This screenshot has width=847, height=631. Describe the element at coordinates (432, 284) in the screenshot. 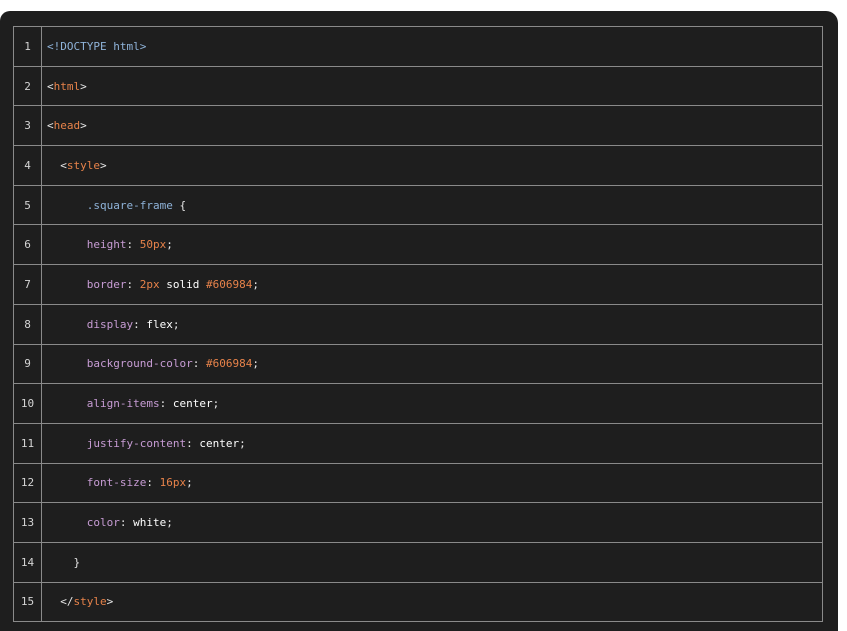

I see `code-text: border: 2px solid #606984;` at that location.